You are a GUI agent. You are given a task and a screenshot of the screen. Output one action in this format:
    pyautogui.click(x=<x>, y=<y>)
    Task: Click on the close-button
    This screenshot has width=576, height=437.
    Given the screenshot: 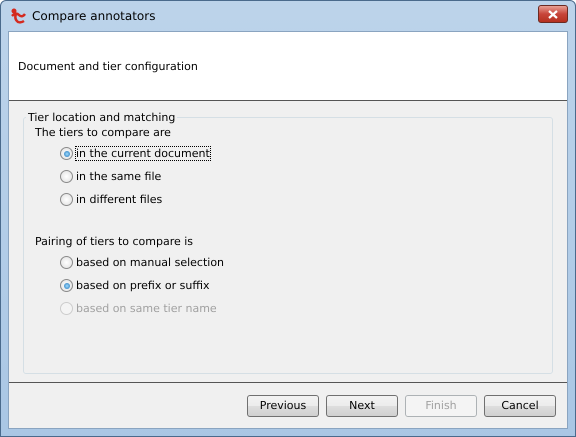 What is the action you would take?
    pyautogui.click(x=553, y=14)
    